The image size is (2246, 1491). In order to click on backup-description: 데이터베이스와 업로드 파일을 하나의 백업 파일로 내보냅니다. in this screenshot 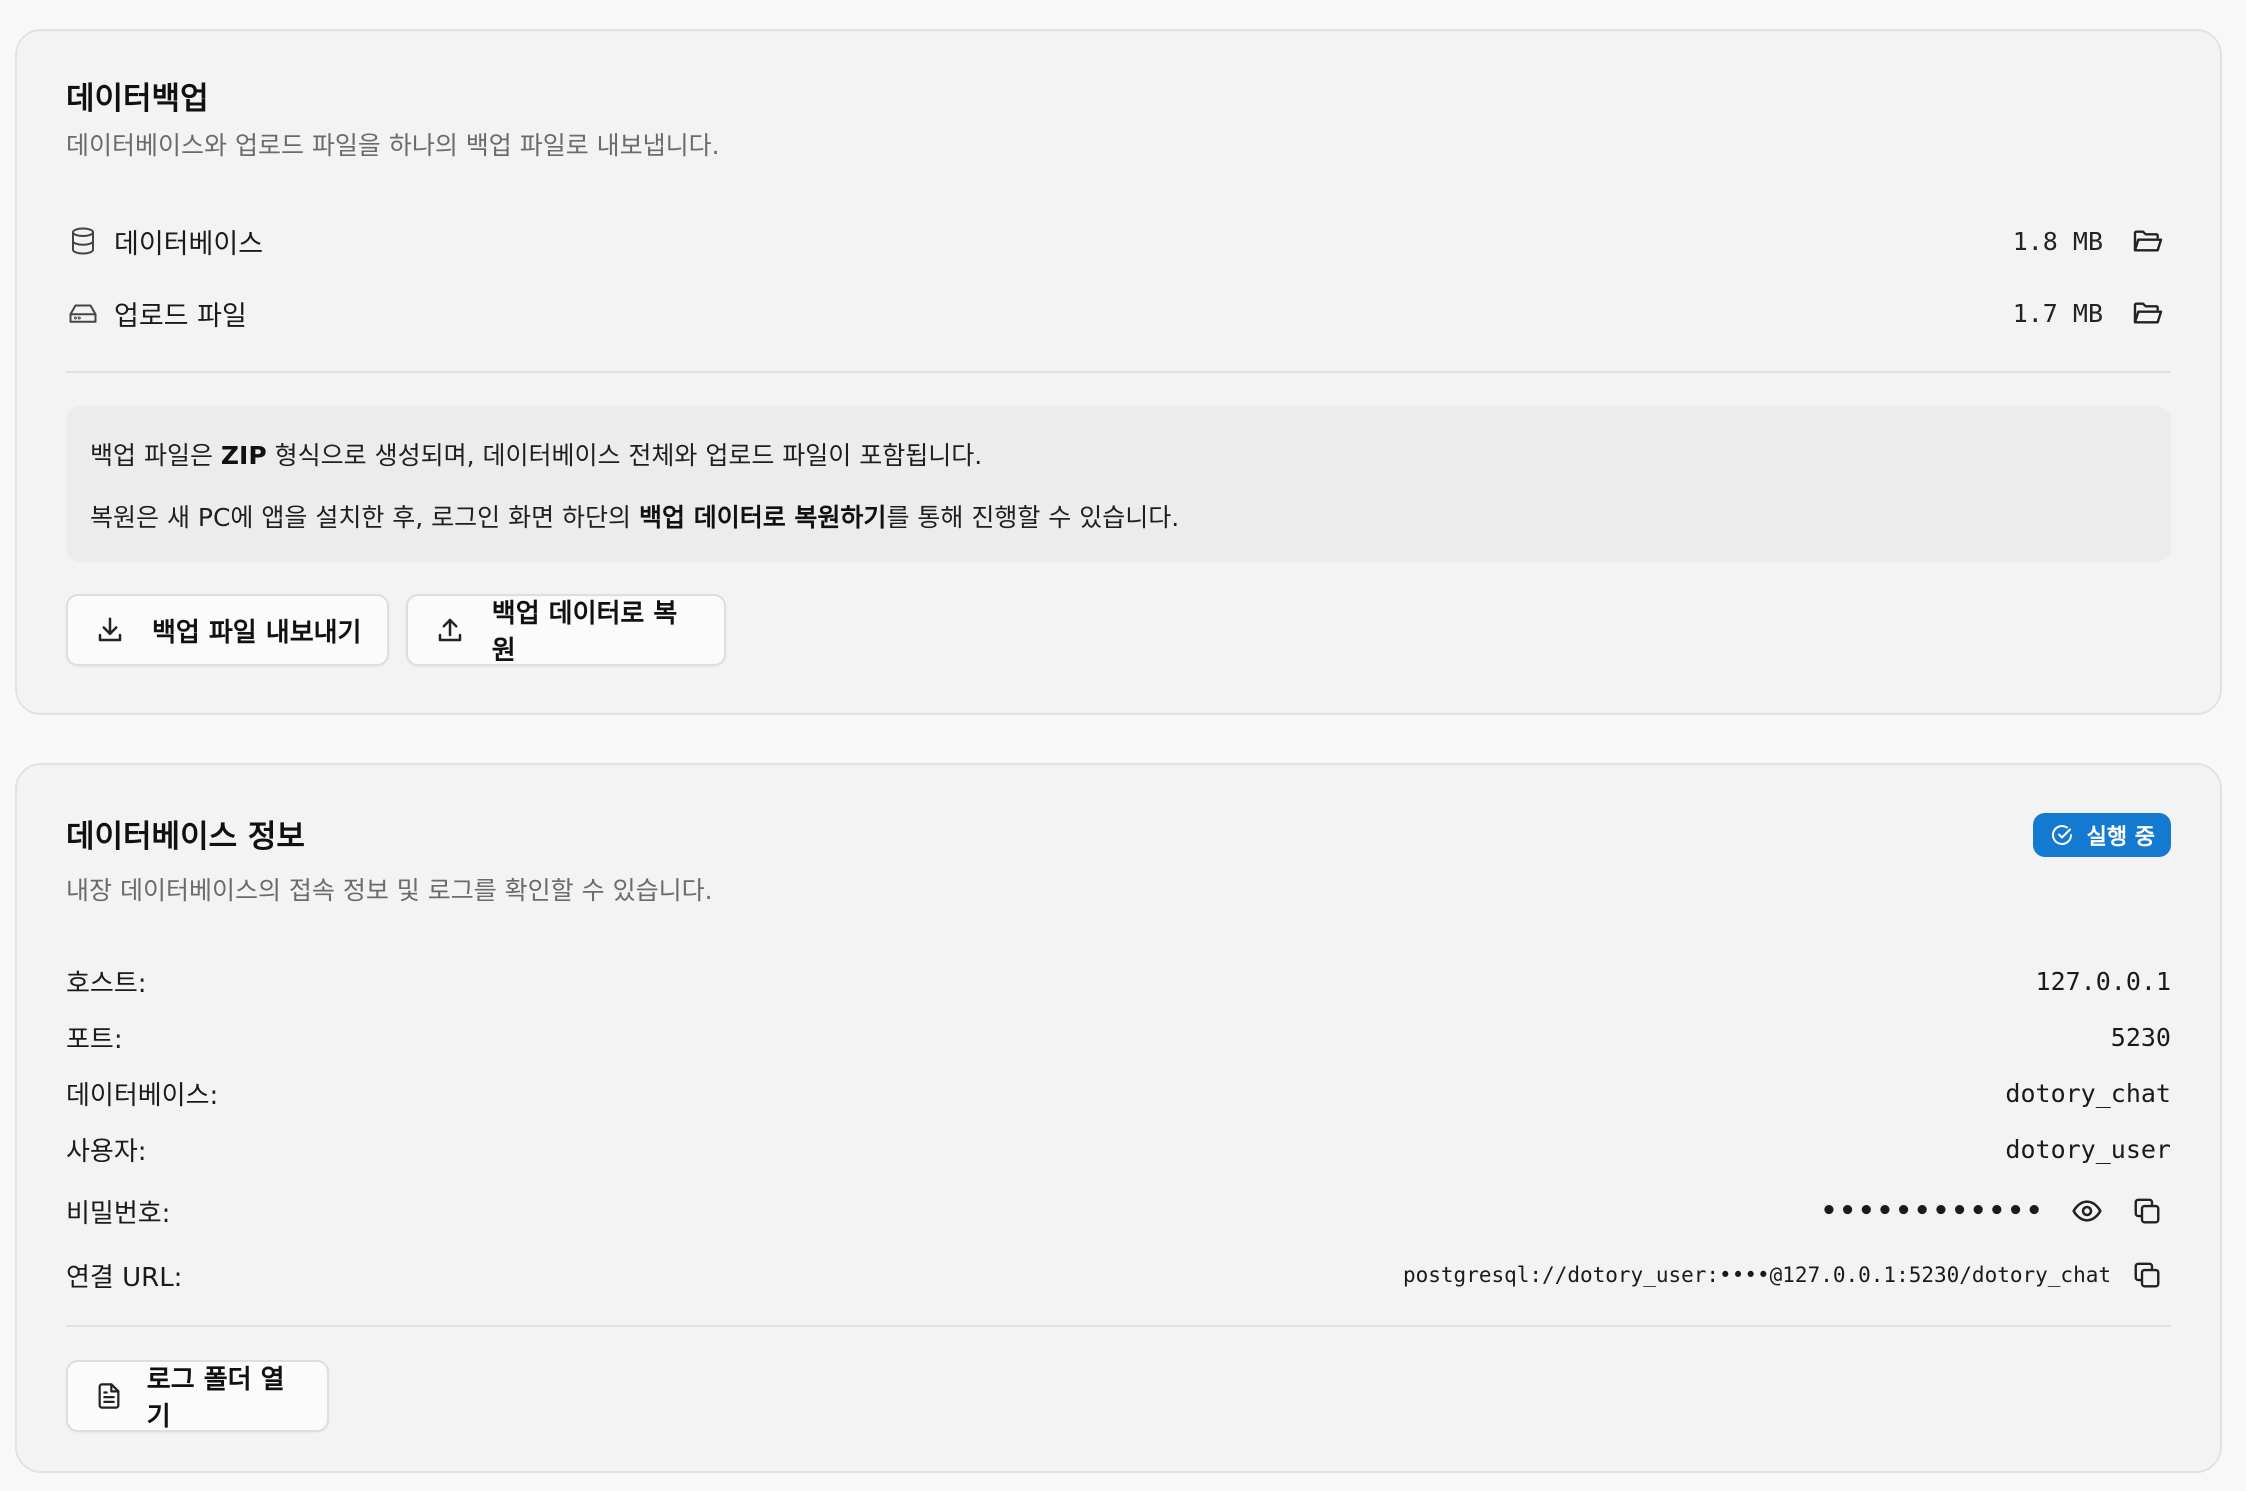, I will do `click(393, 145)`.